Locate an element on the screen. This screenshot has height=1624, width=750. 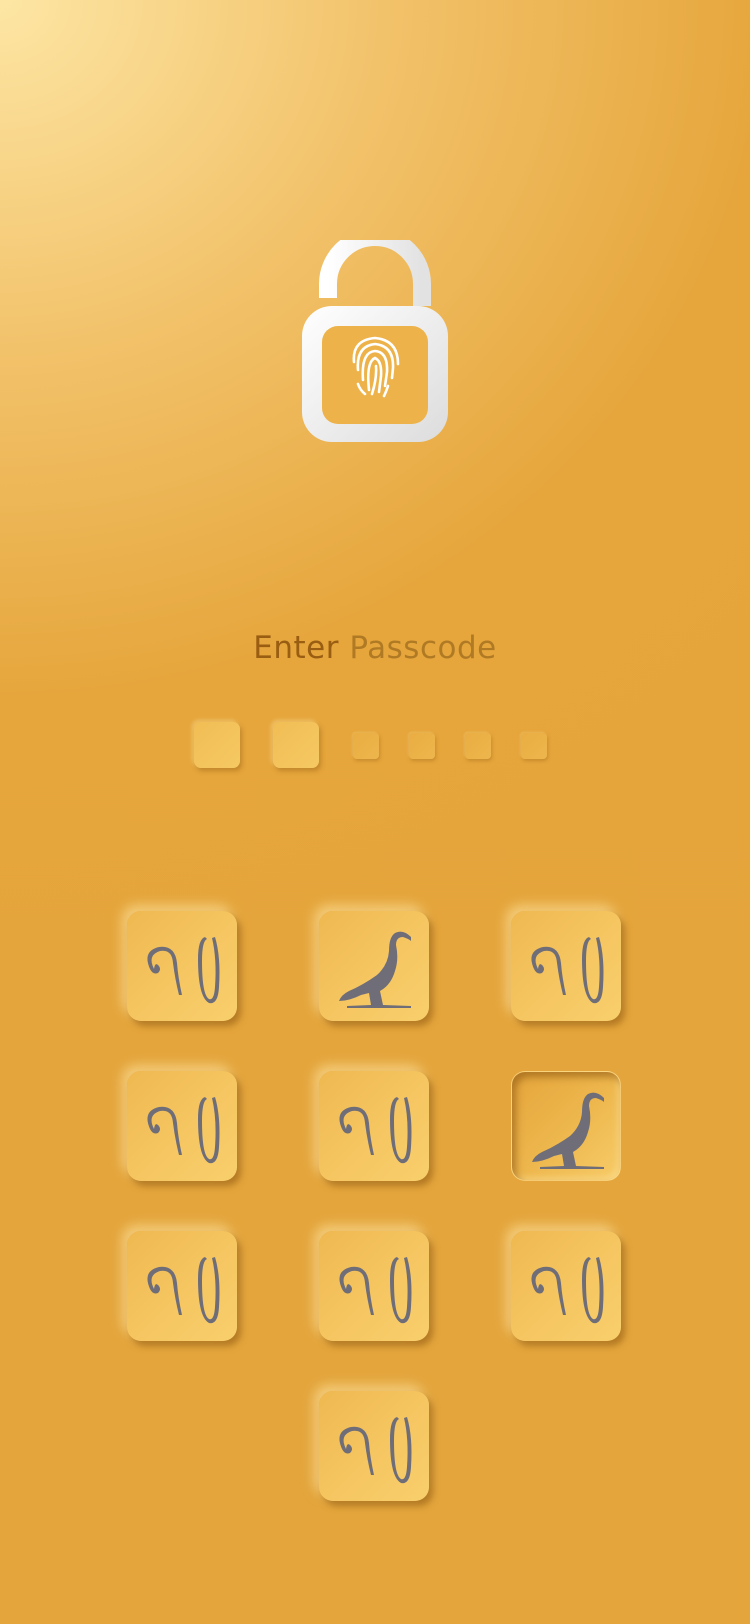
title-word-enter: Enter is located at coordinates (296, 648).